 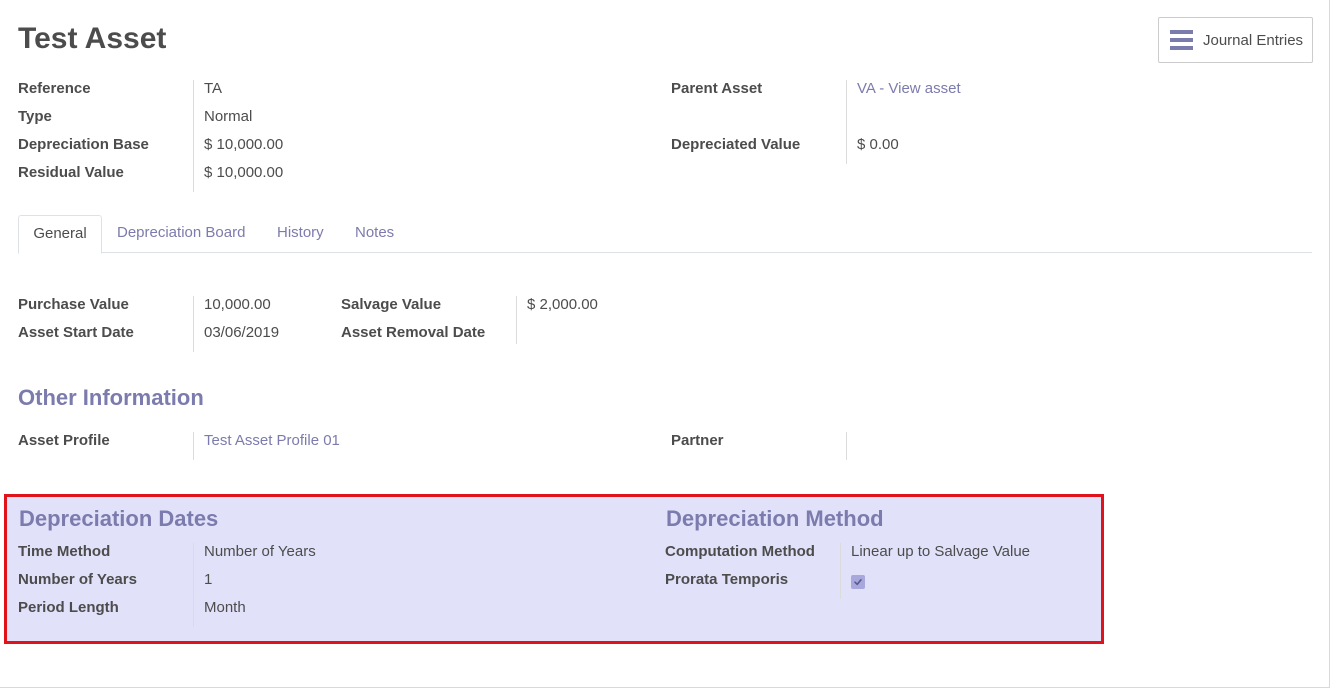 I want to click on time-method-label: Time Method, so click(x=64, y=551).